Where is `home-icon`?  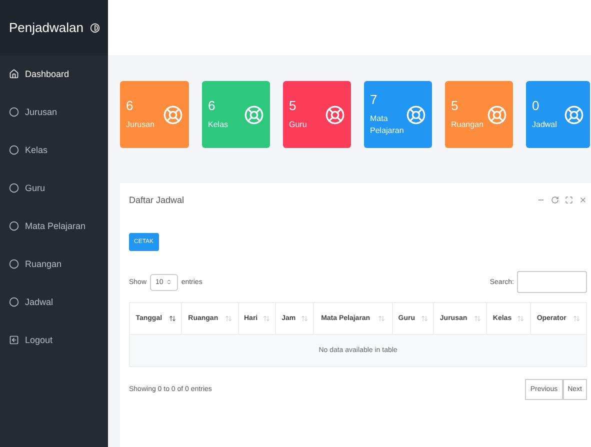 home-icon is located at coordinates (14, 74).